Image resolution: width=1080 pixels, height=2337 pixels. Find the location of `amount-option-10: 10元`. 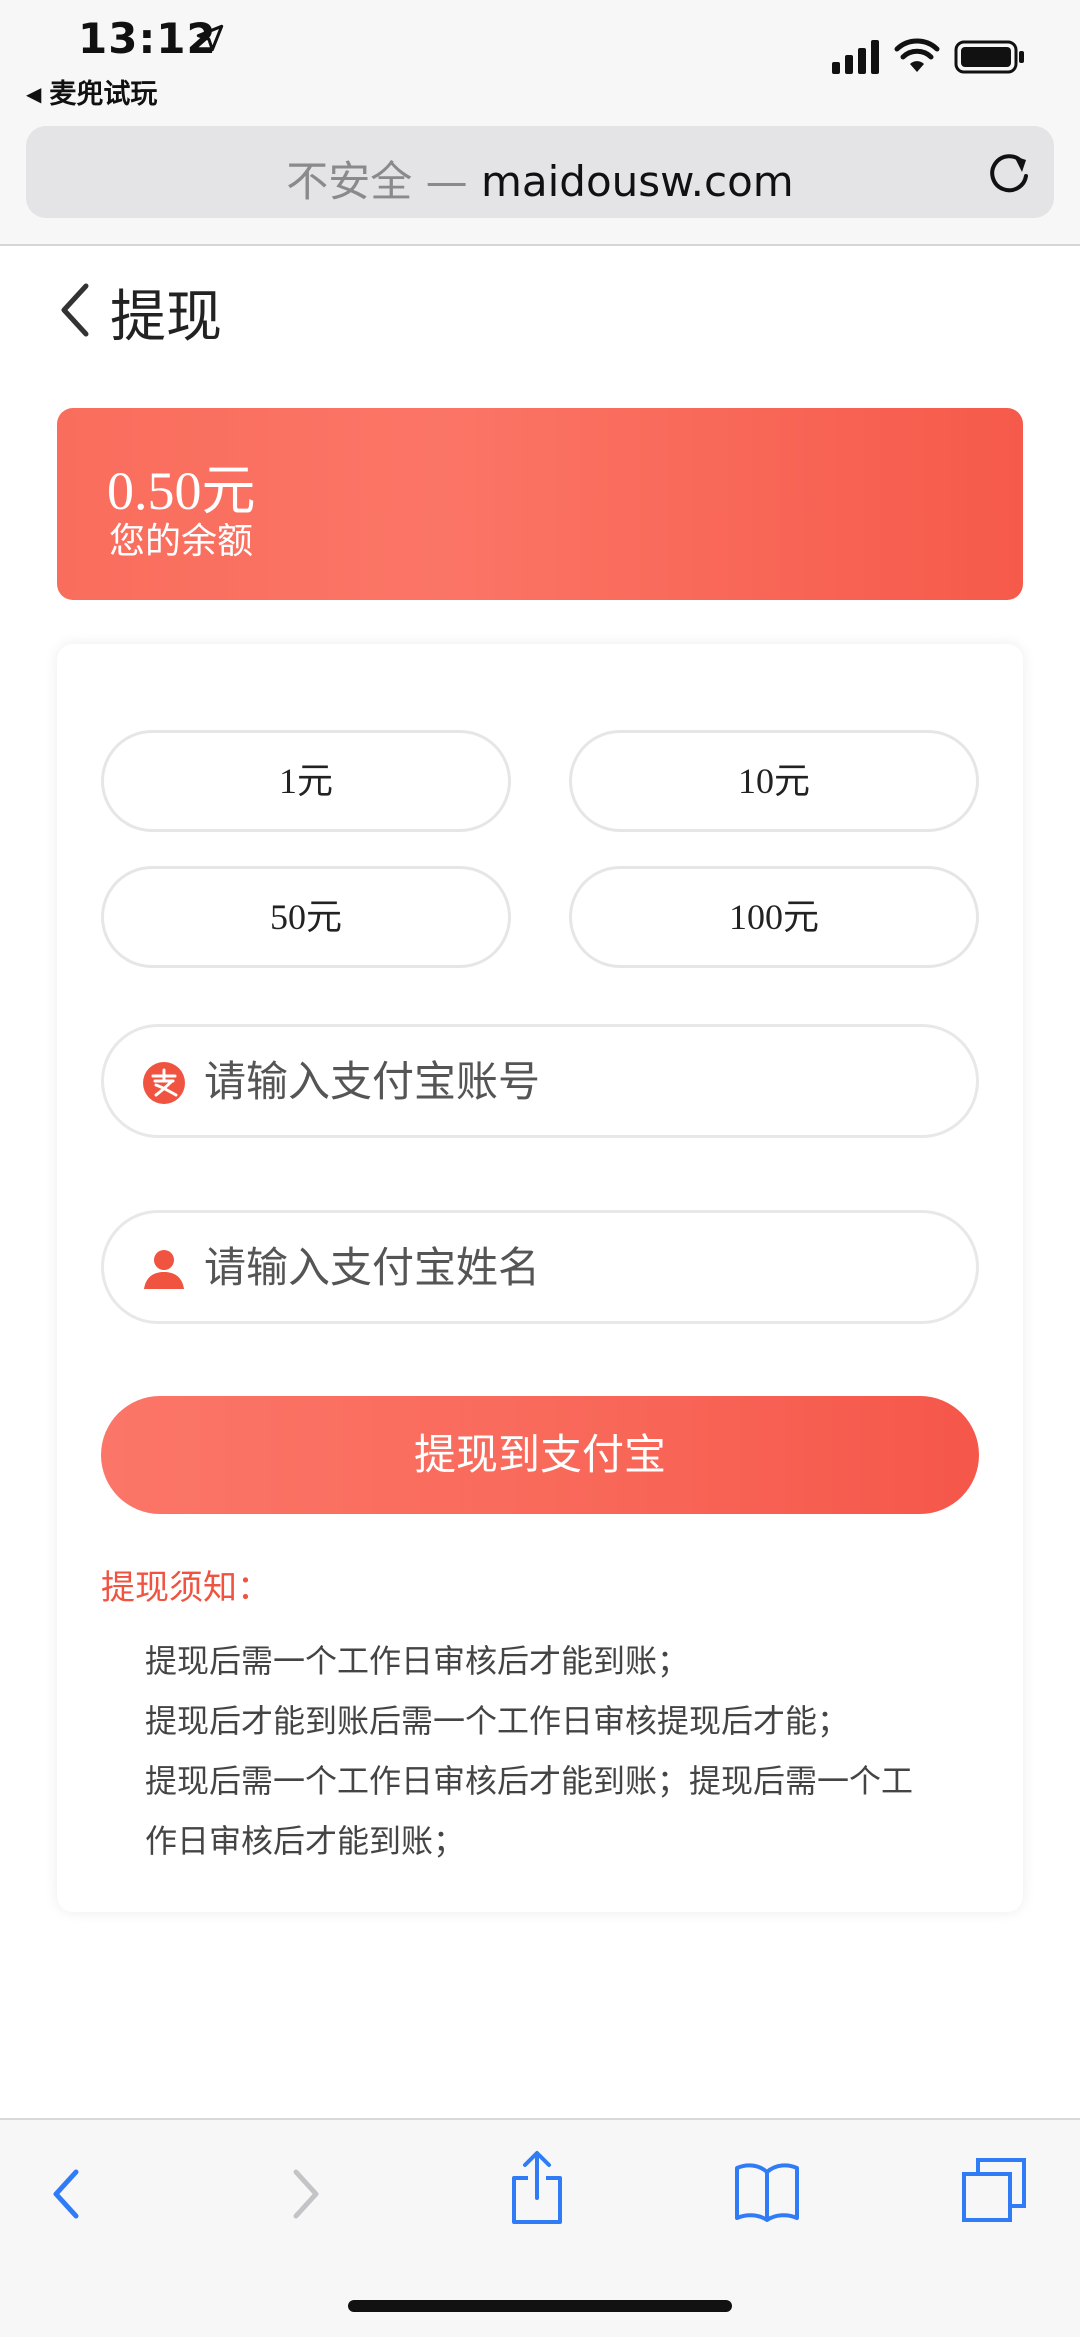

amount-option-10: 10元 is located at coordinates (774, 781).